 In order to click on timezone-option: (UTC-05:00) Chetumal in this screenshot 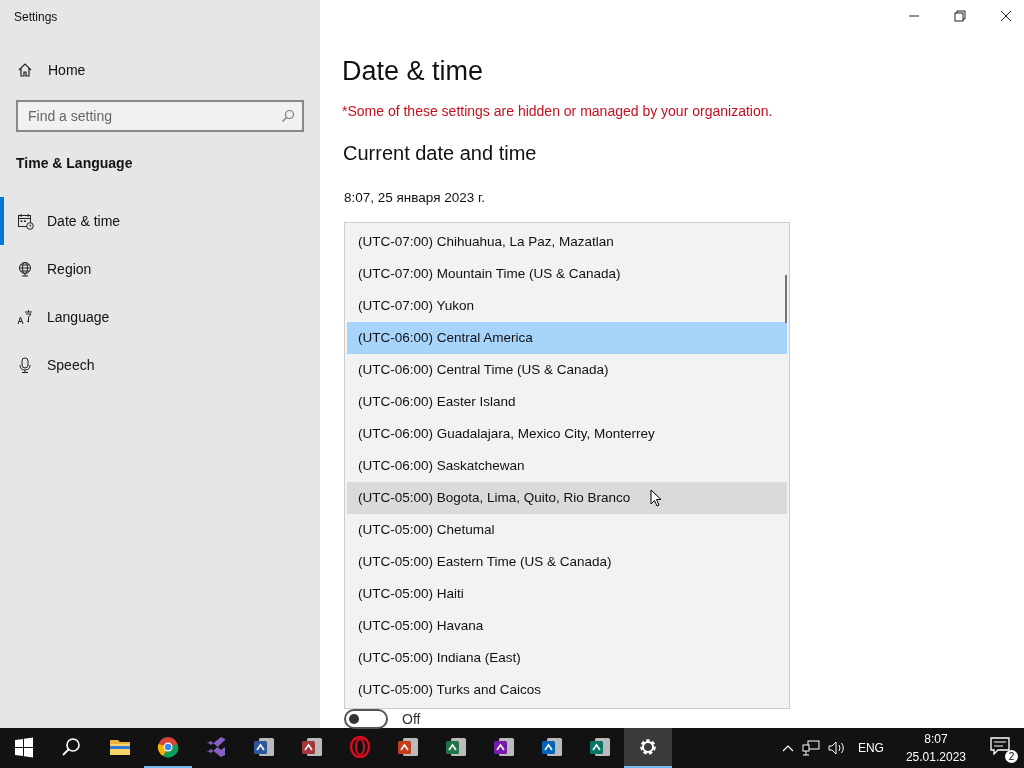, I will do `click(567, 530)`.